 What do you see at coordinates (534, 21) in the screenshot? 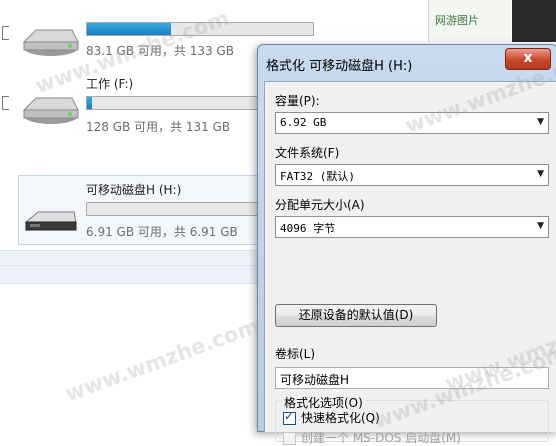
I see `background-thumbnail-dark` at bounding box center [534, 21].